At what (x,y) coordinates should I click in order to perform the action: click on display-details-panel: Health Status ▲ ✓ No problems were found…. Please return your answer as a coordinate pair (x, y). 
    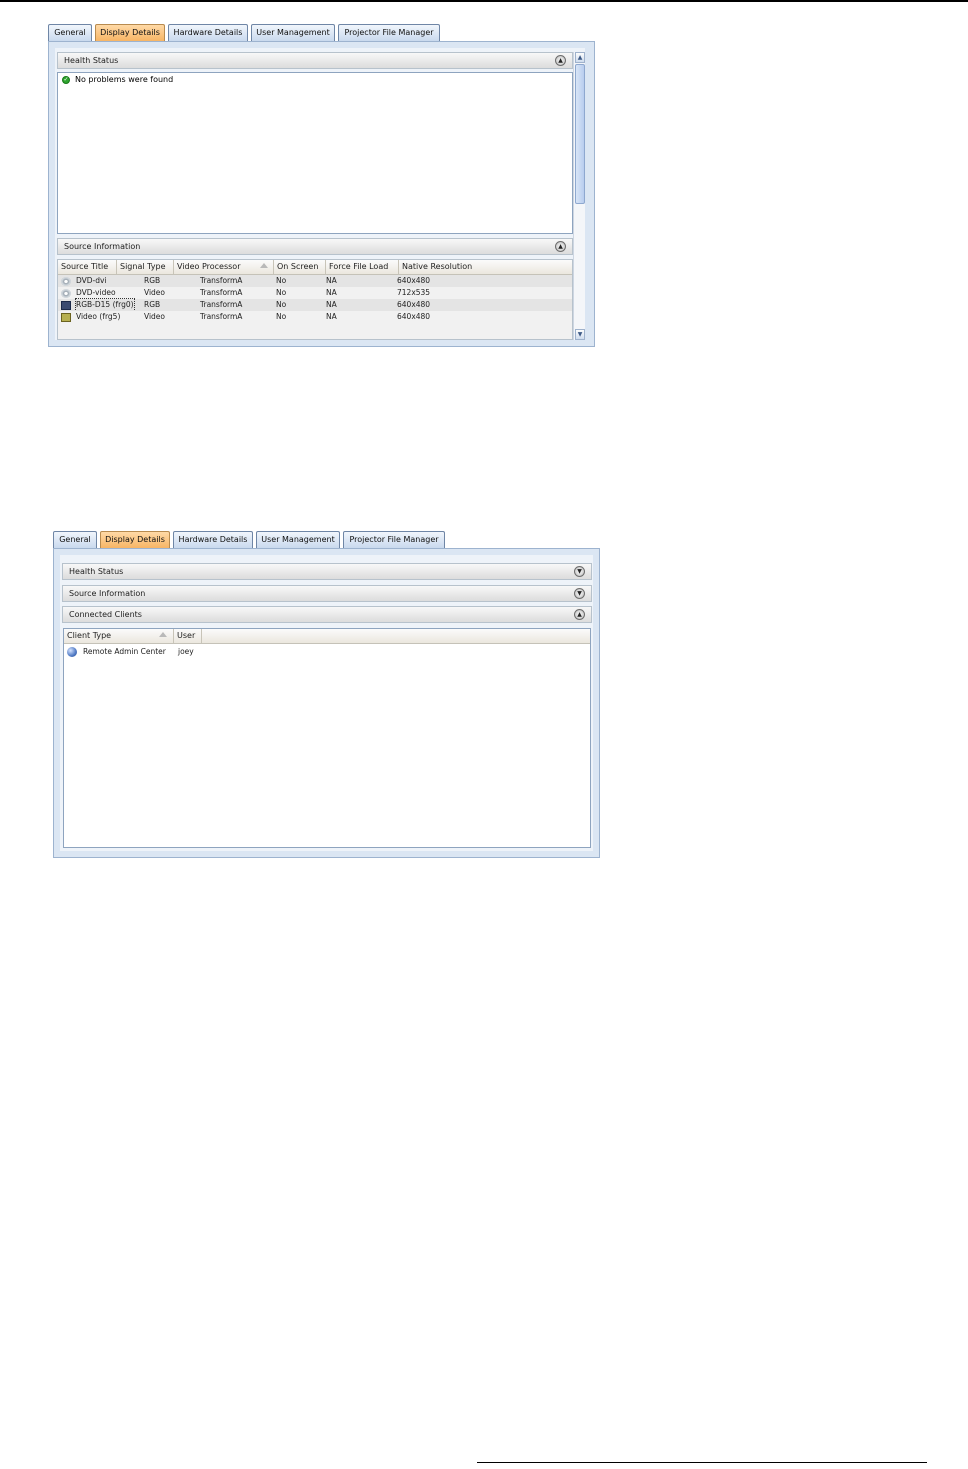
    Looking at the image, I should click on (321, 194).